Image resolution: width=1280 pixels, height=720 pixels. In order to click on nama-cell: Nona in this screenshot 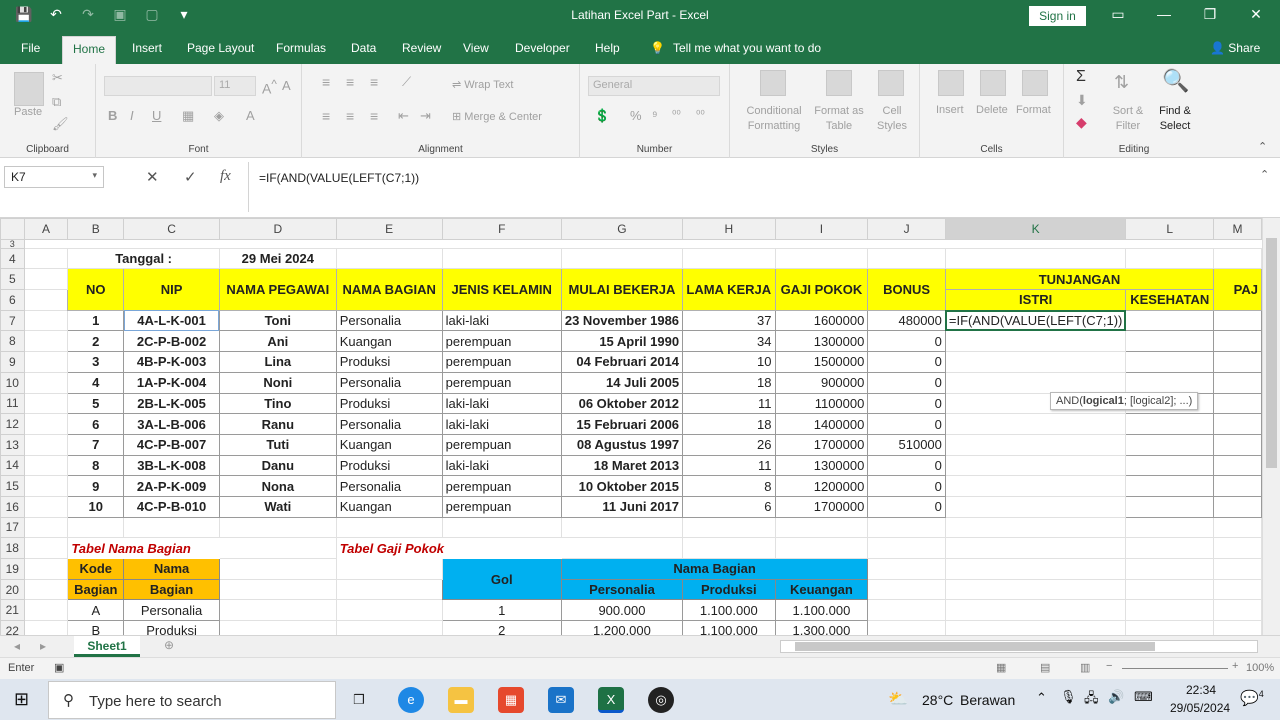, I will do `click(277, 486)`.